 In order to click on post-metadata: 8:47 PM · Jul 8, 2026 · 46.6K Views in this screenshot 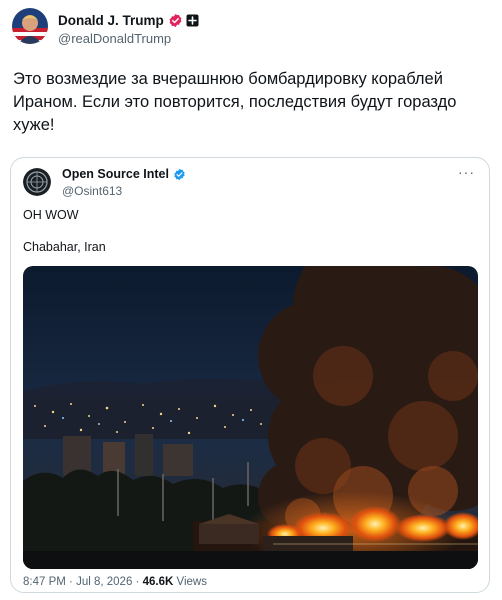, I will do `click(115, 582)`.